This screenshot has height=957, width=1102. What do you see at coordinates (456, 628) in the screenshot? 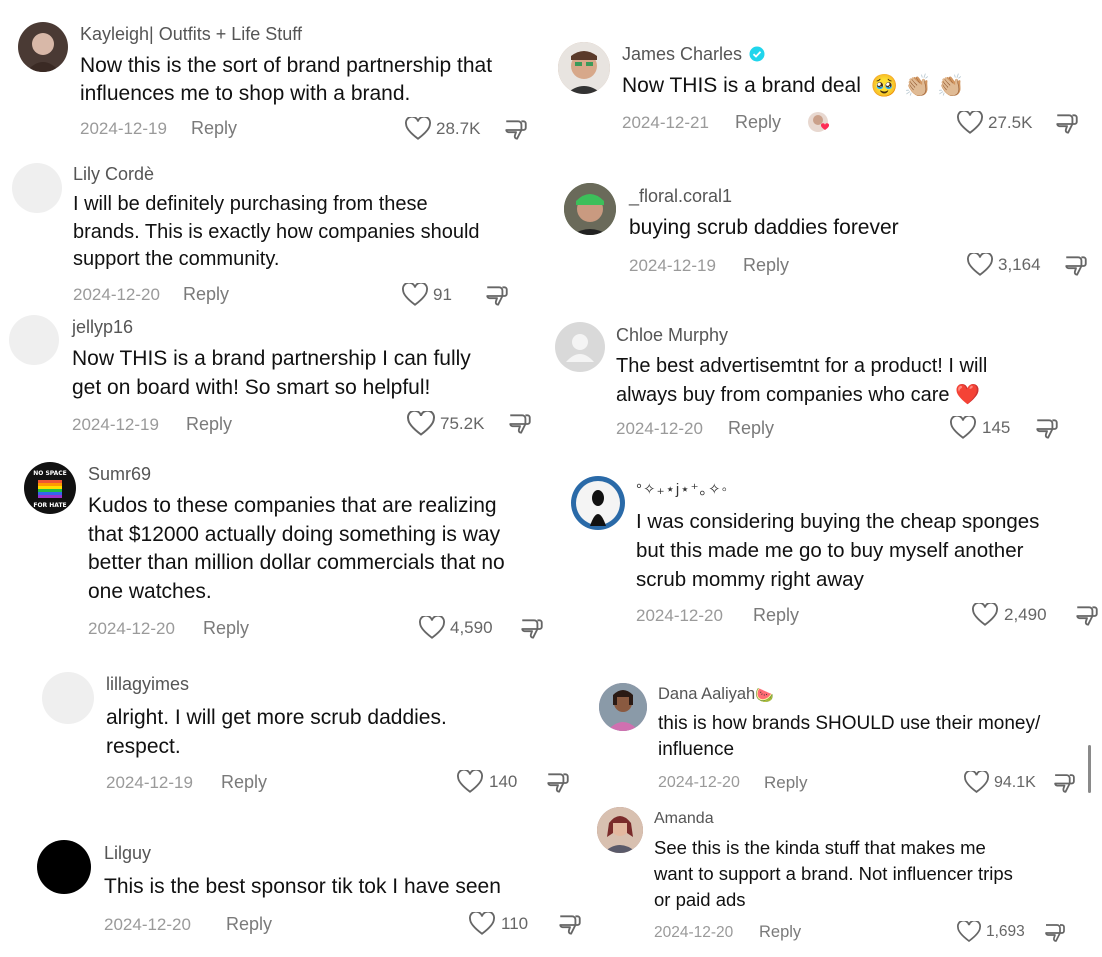
I see `like-button: 4,590` at bounding box center [456, 628].